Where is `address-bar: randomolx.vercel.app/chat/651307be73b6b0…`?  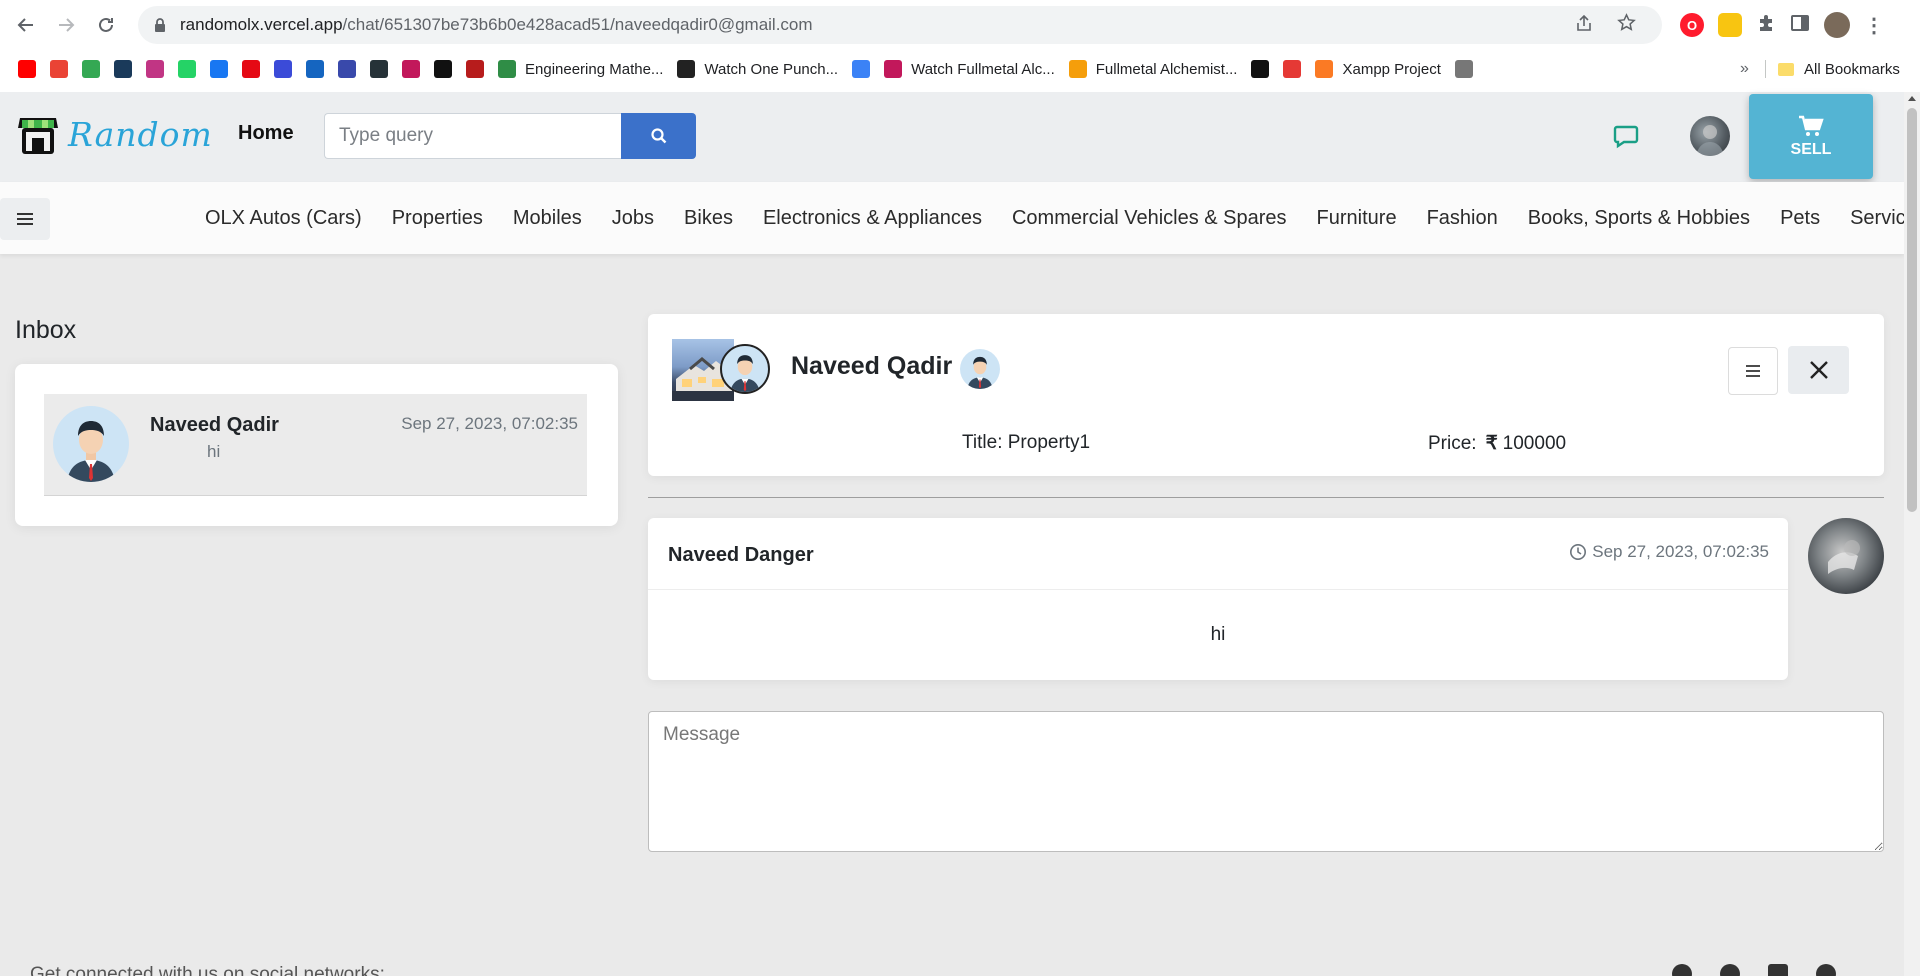 address-bar: randomolx.vercel.app/chat/651307be73b6b0… is located at coordinates (900, 25).